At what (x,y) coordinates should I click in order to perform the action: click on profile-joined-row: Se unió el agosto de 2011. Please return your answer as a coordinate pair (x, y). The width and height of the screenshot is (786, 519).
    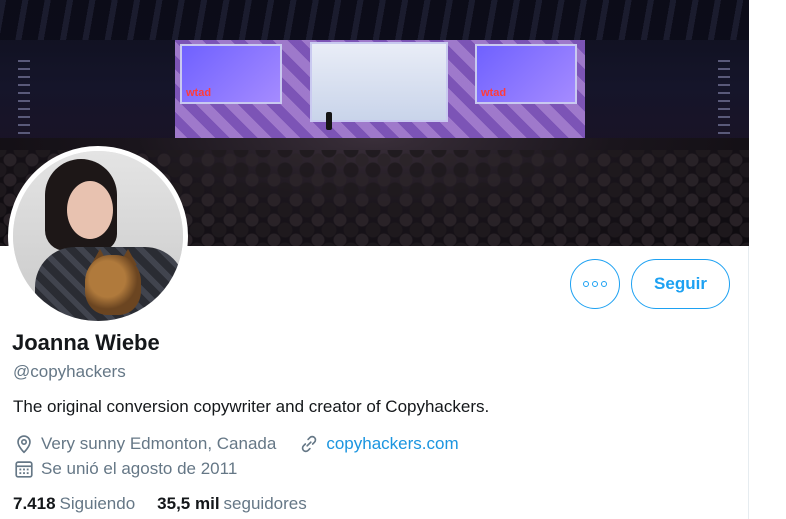
    Looking at the image, I should click on (125, 469).